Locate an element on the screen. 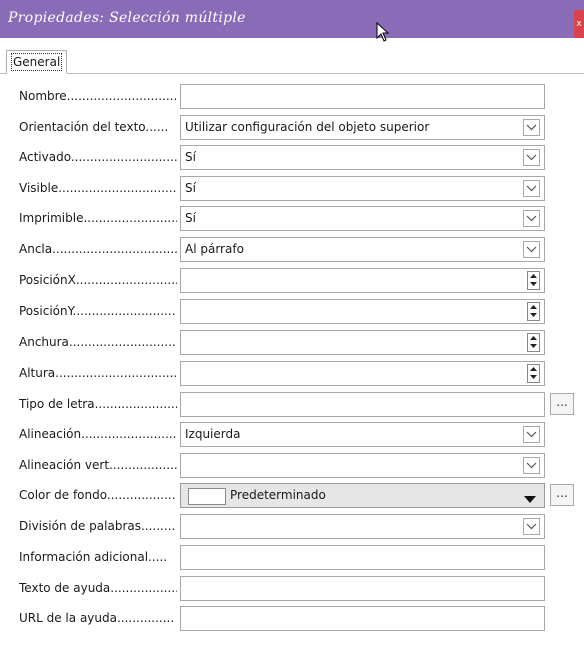 The width and height of the screenshot is (584, 648). posicionx-spinbox is located at coordinates (362, 280).